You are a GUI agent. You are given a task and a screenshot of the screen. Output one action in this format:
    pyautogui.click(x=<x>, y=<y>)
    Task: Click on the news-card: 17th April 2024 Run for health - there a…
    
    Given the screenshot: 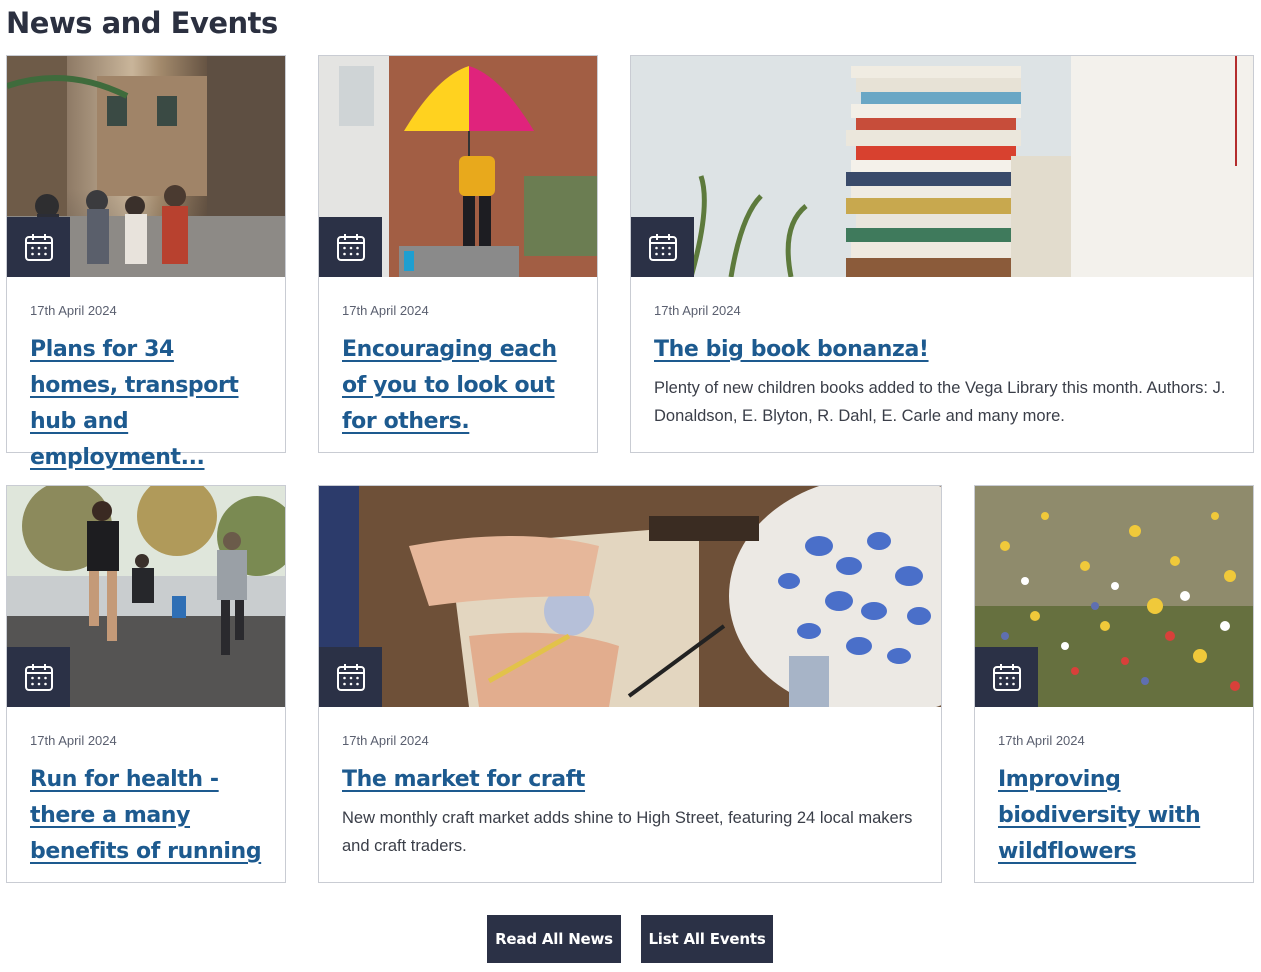 What is the action you would take?
    pyautogui.click(x=146, y=684)
    